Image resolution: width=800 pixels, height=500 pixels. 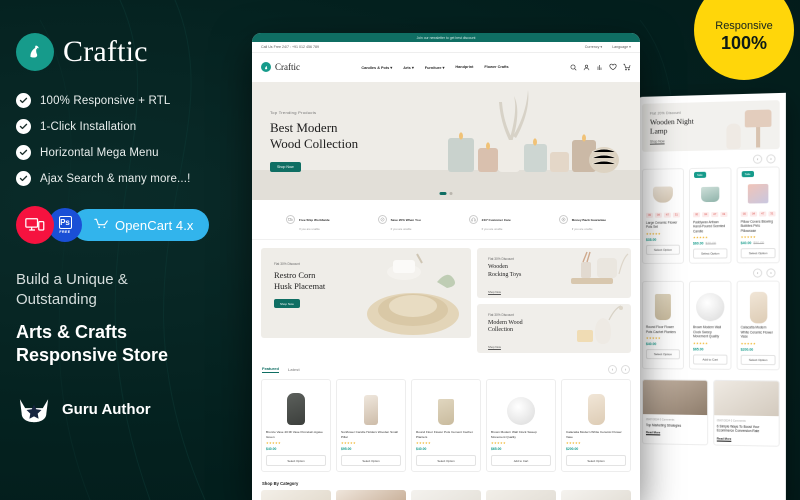 I want to click on product-price: $60.00 $70.00, so click(x=710, y=244).